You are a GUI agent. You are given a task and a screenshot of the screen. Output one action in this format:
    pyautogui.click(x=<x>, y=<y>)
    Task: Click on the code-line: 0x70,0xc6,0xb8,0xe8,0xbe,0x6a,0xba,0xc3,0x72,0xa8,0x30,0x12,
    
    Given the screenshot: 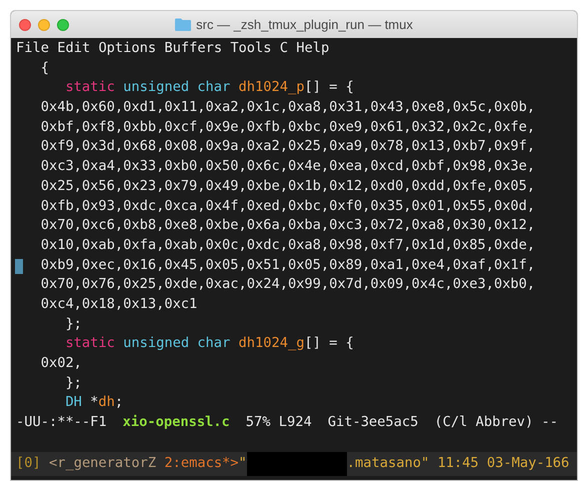 What is the action you would take?
    pyautogui.click(x=288, y=225)
    